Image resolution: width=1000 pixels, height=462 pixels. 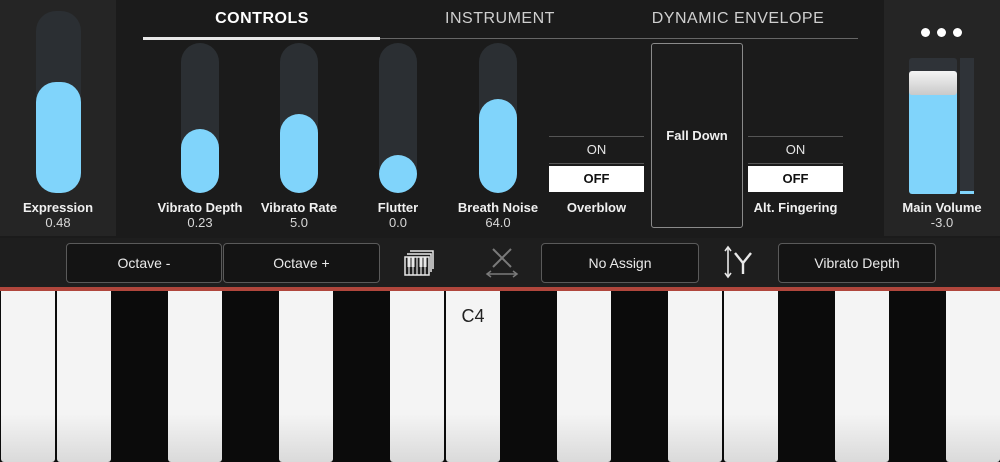 What do you see at coordinates (58, 222) in the screenshot?
I see `expression-value: 0.48` at bounding box center [58, 222].